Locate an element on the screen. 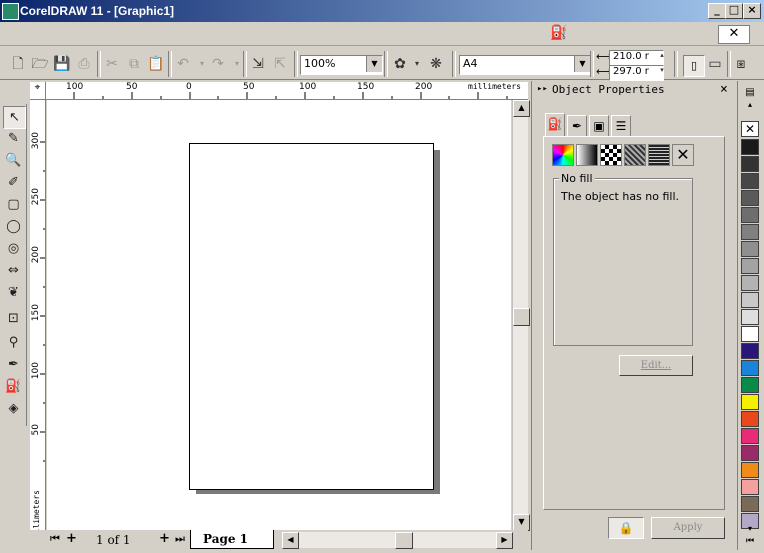 The width and height of the screenshot is (764, 553). close-button: × is located at coordinates (752, 11).